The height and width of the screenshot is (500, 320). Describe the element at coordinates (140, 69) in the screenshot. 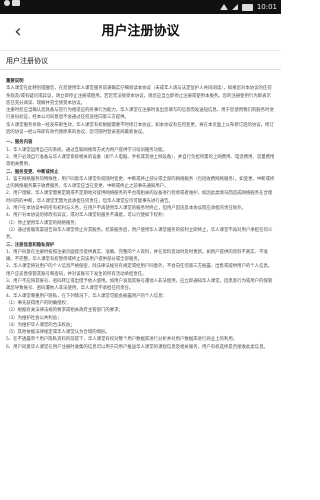

I see `divider` at that location.